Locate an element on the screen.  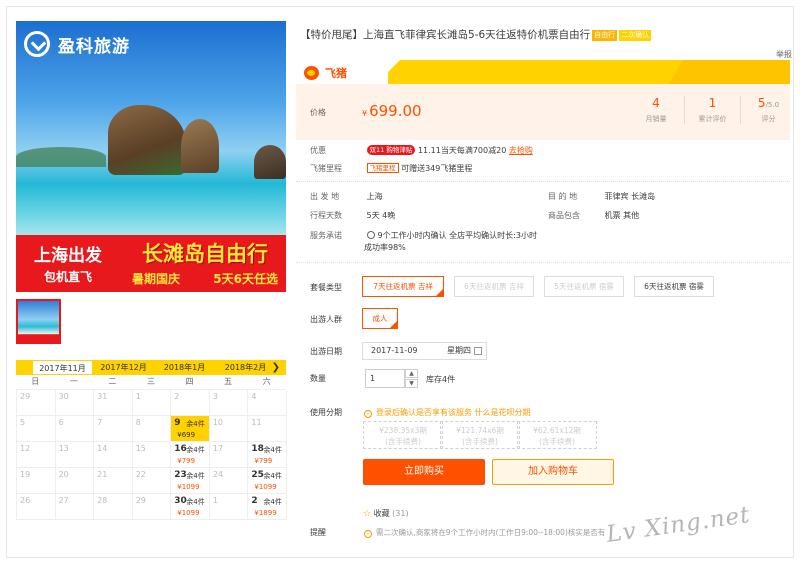
tag-double-confirm: 二次确认 is located at coordinates (635, 35).